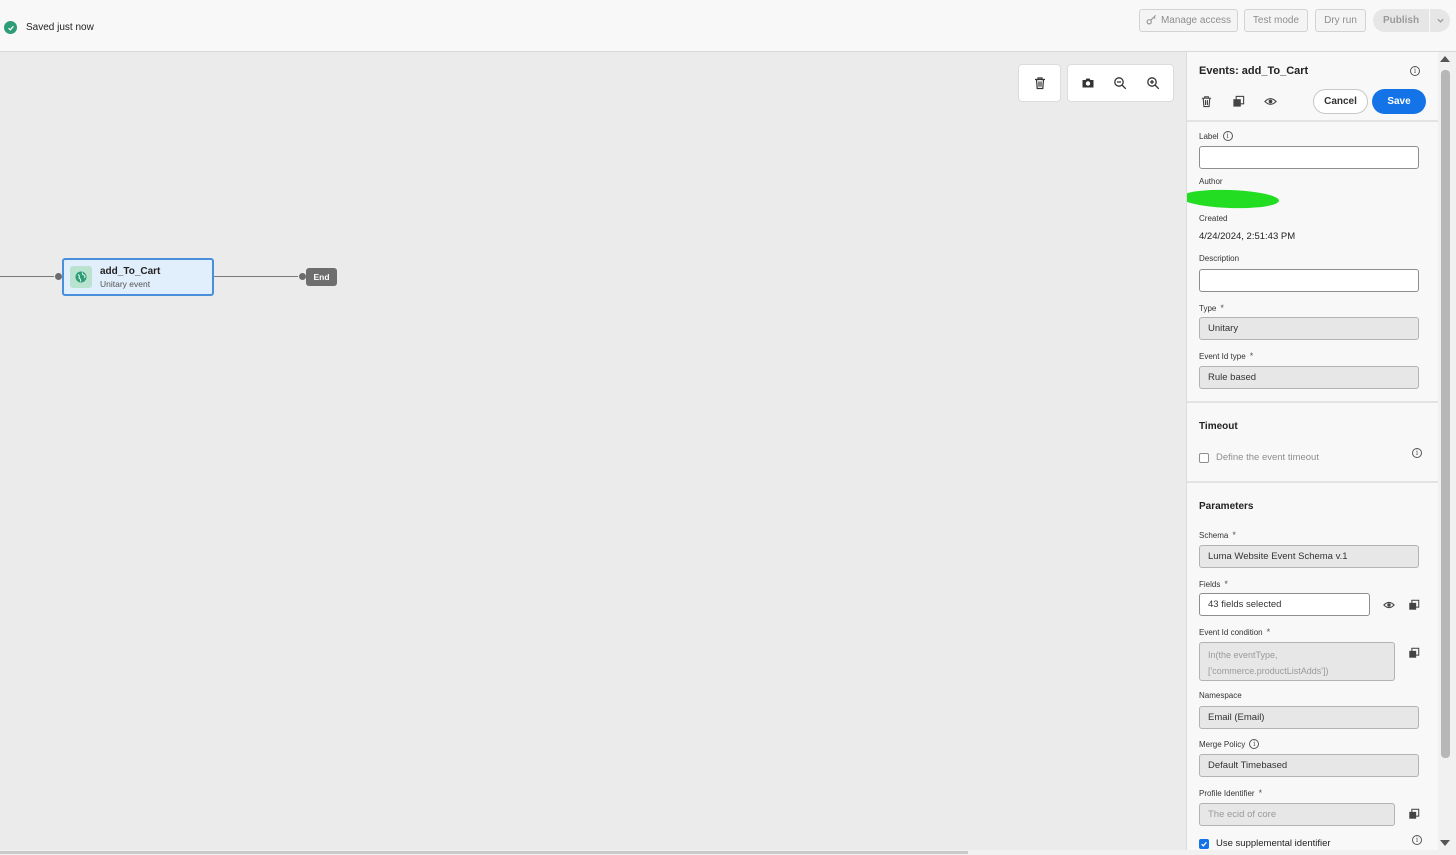  What do you see at coordinates (1231, 632) in the screenshot?
I see `event-id-condition-label-text: Event Id condition` at bounding box center [1231, 632].